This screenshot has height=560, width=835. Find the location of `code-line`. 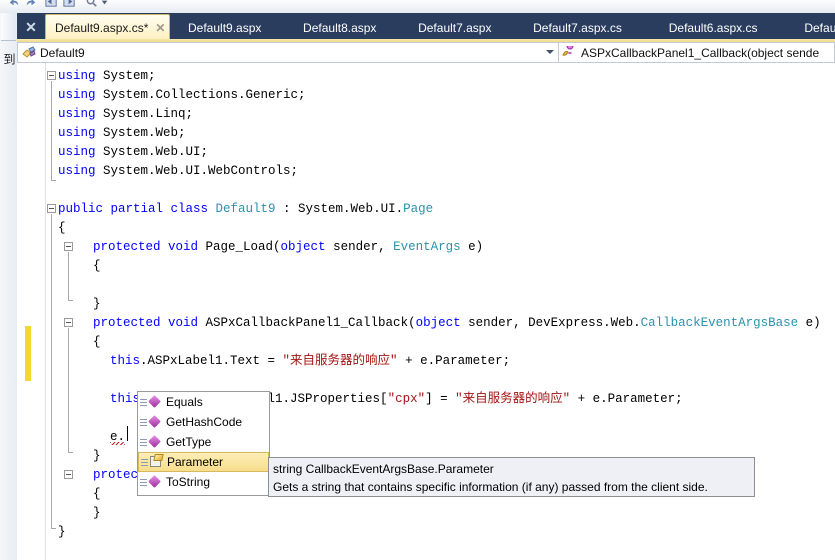

code-line is located at coordinates (73, 247).